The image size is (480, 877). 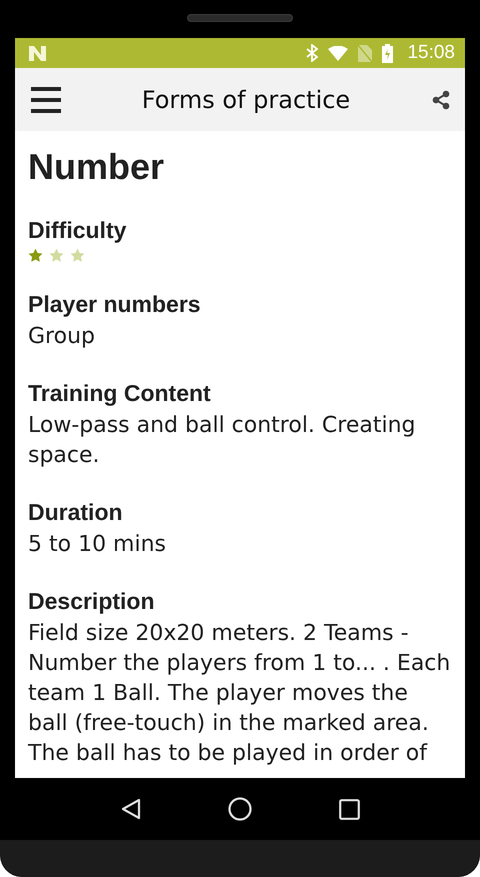 I want to click on menu-icon, so click(x=46, y=99).